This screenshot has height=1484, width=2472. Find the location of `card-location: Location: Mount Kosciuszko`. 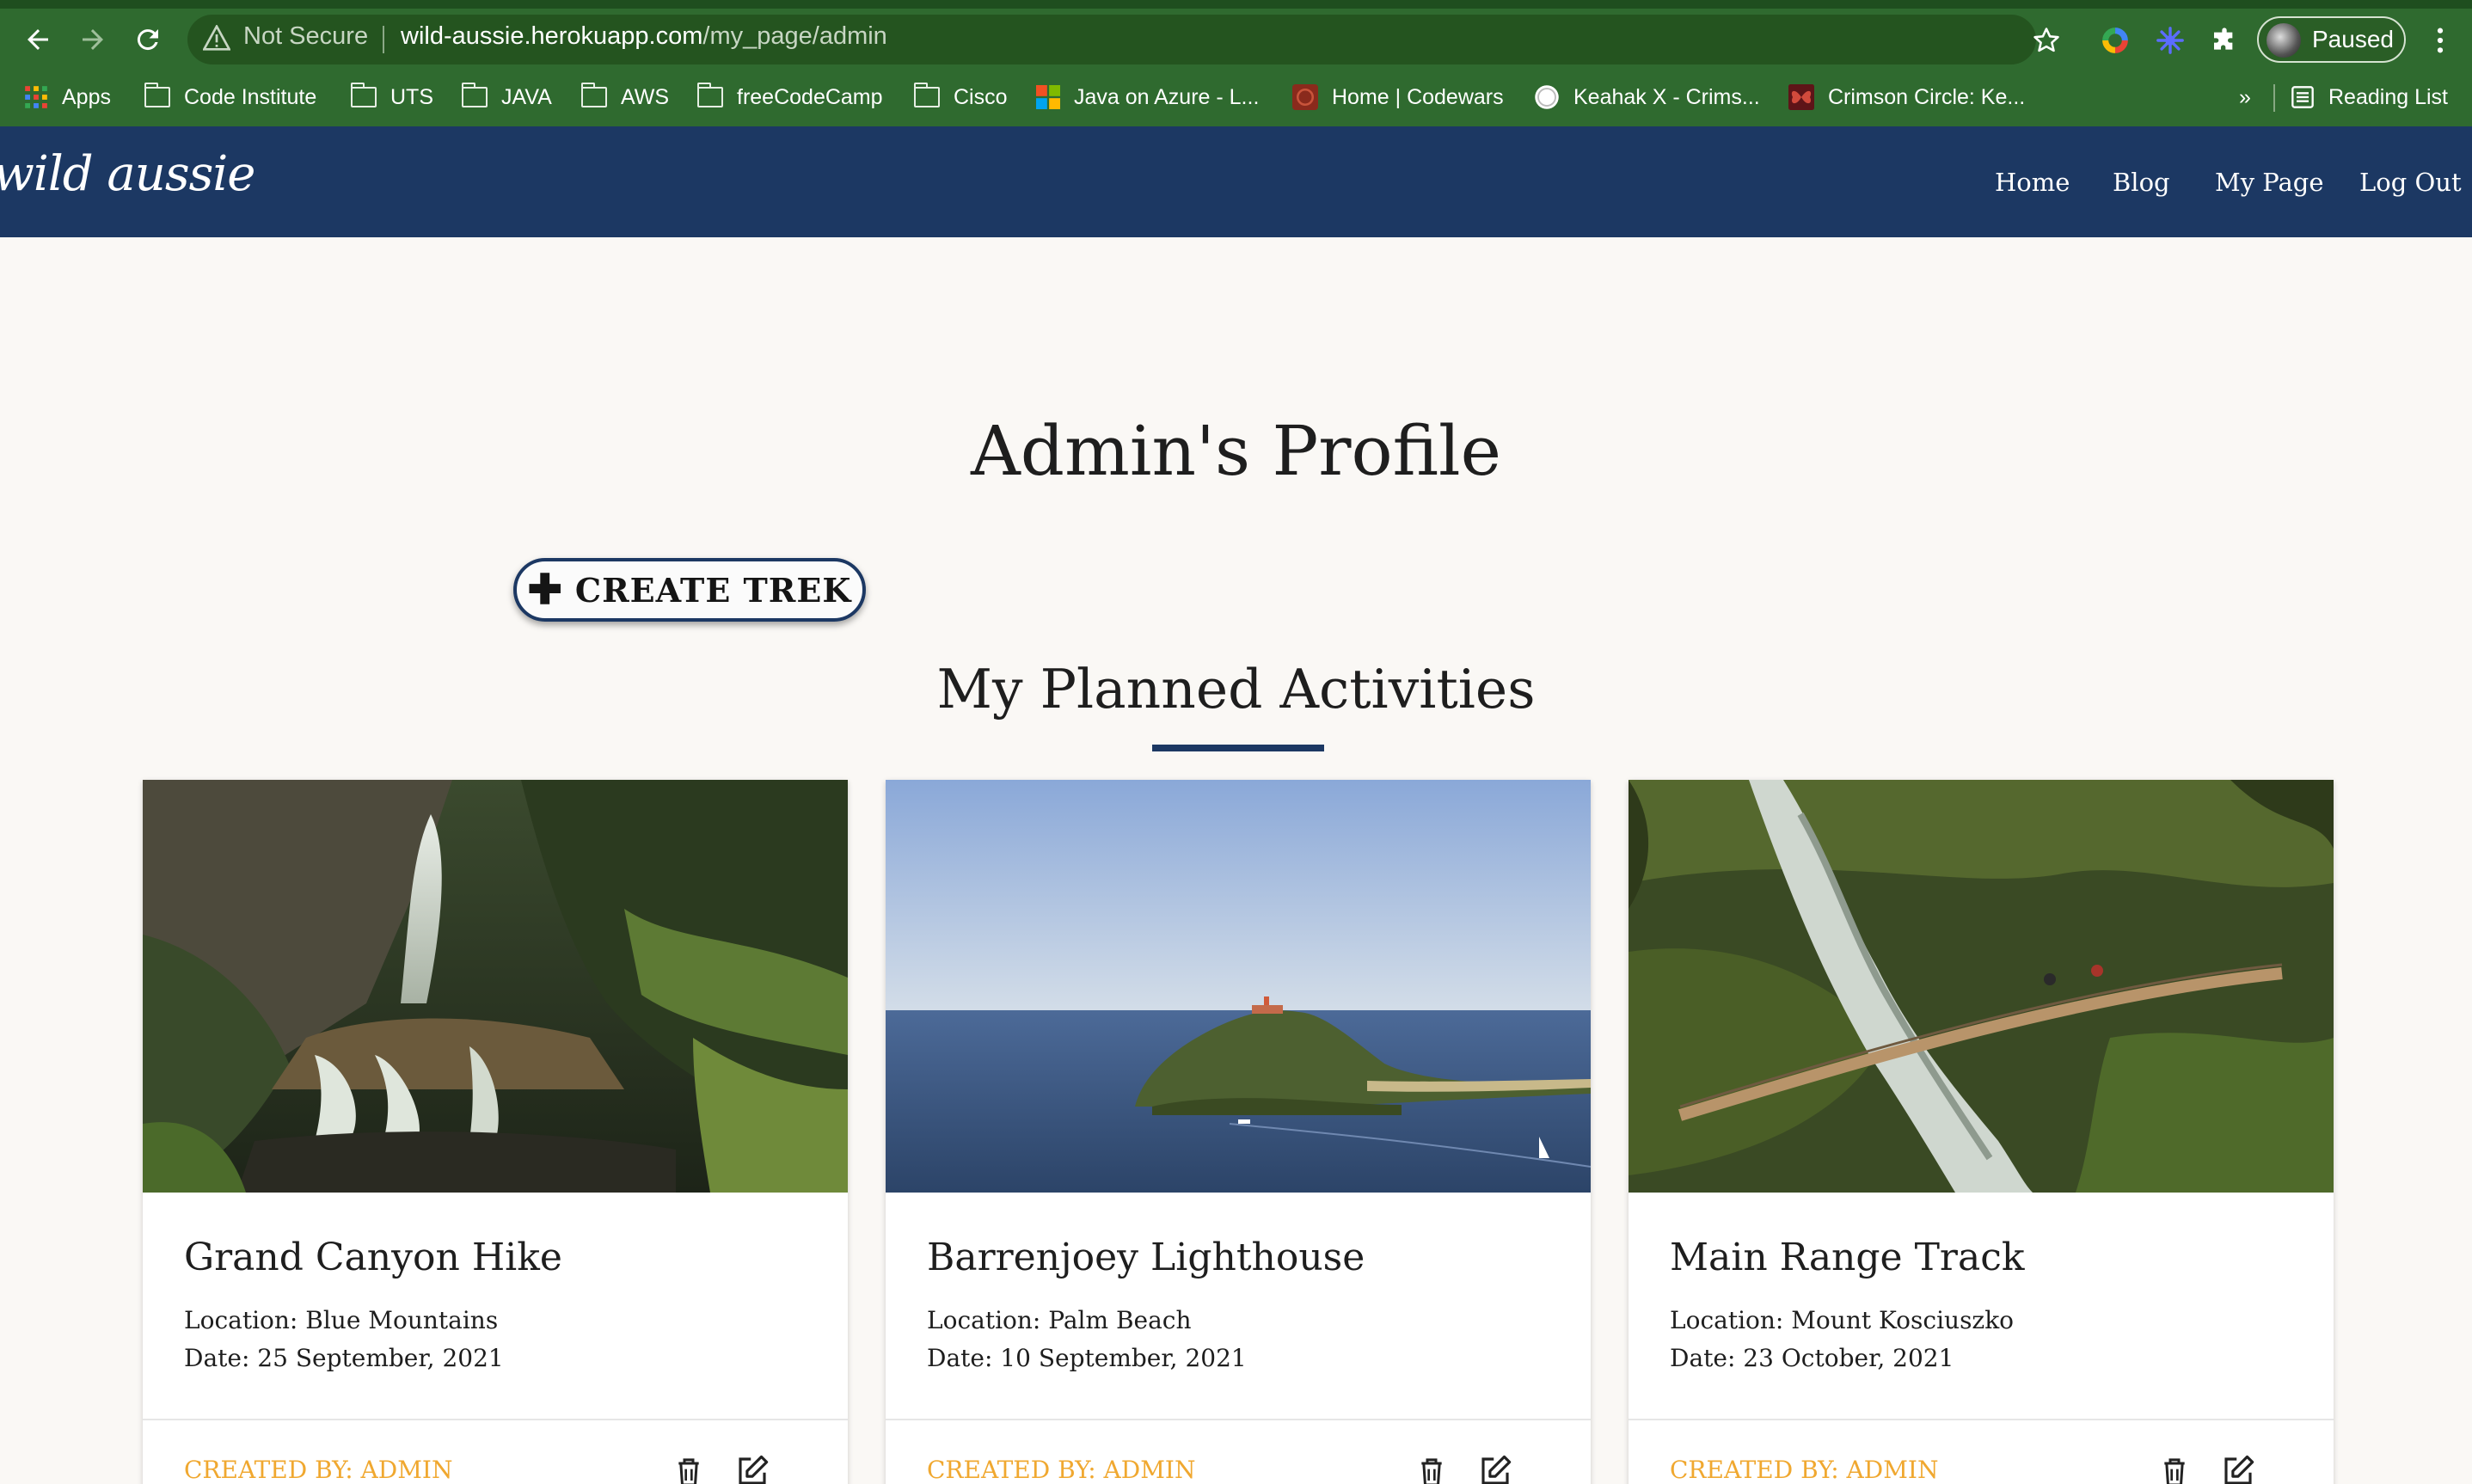

card-location: Location: Mount Kosciuszko is located at coordinates (1842, 1320).